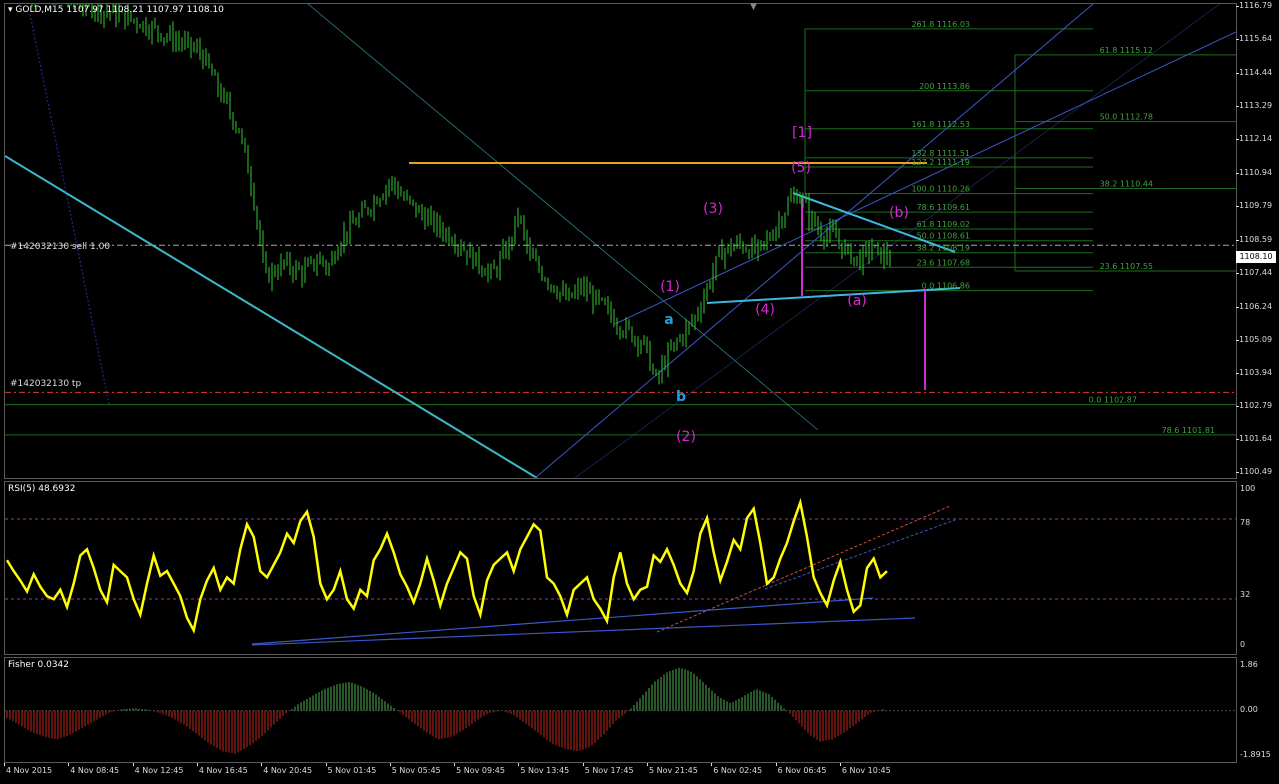 This screenshot has height=784, width=1279. Describe the element at coordinates (686, 437) in the screenshot. I see `wave-label: (2)` at that location.